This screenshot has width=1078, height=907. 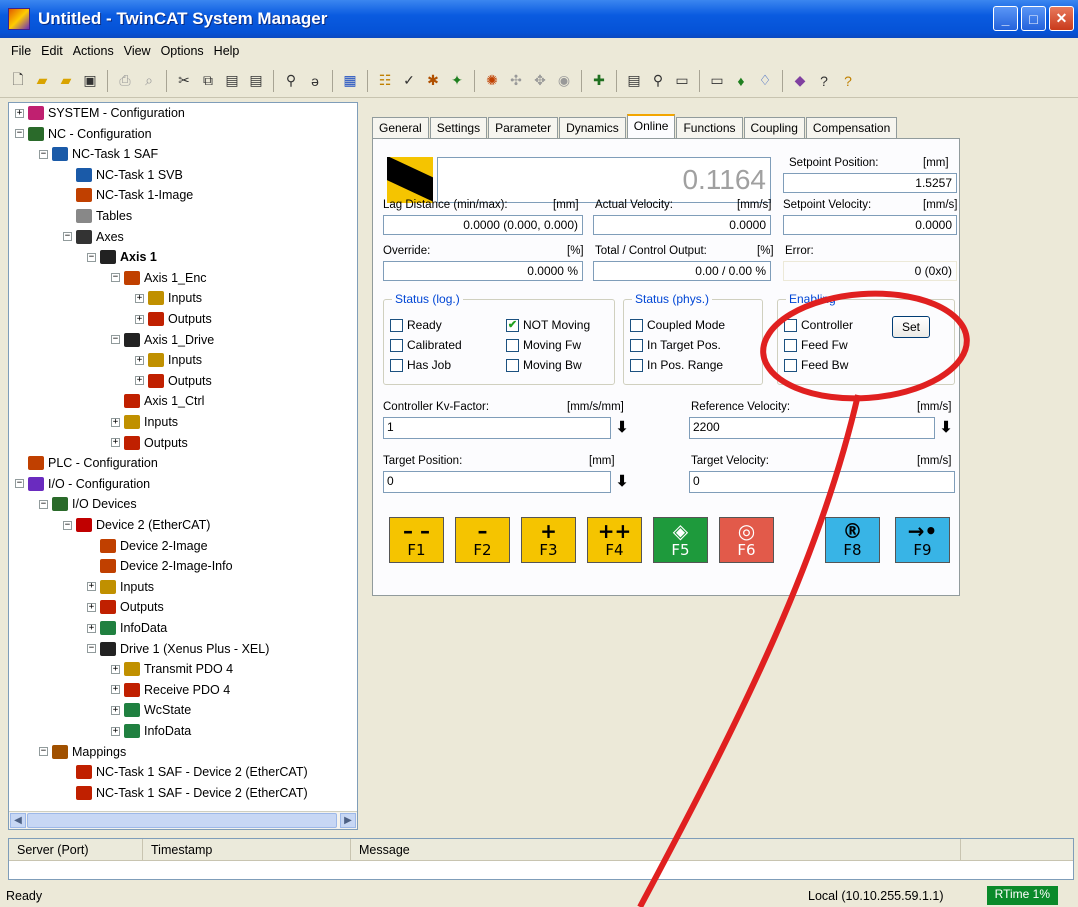 What do you see at coordinates (182, 51) in the screenshot?
I see `menu-options: Options` at bounding box center [182, 51].